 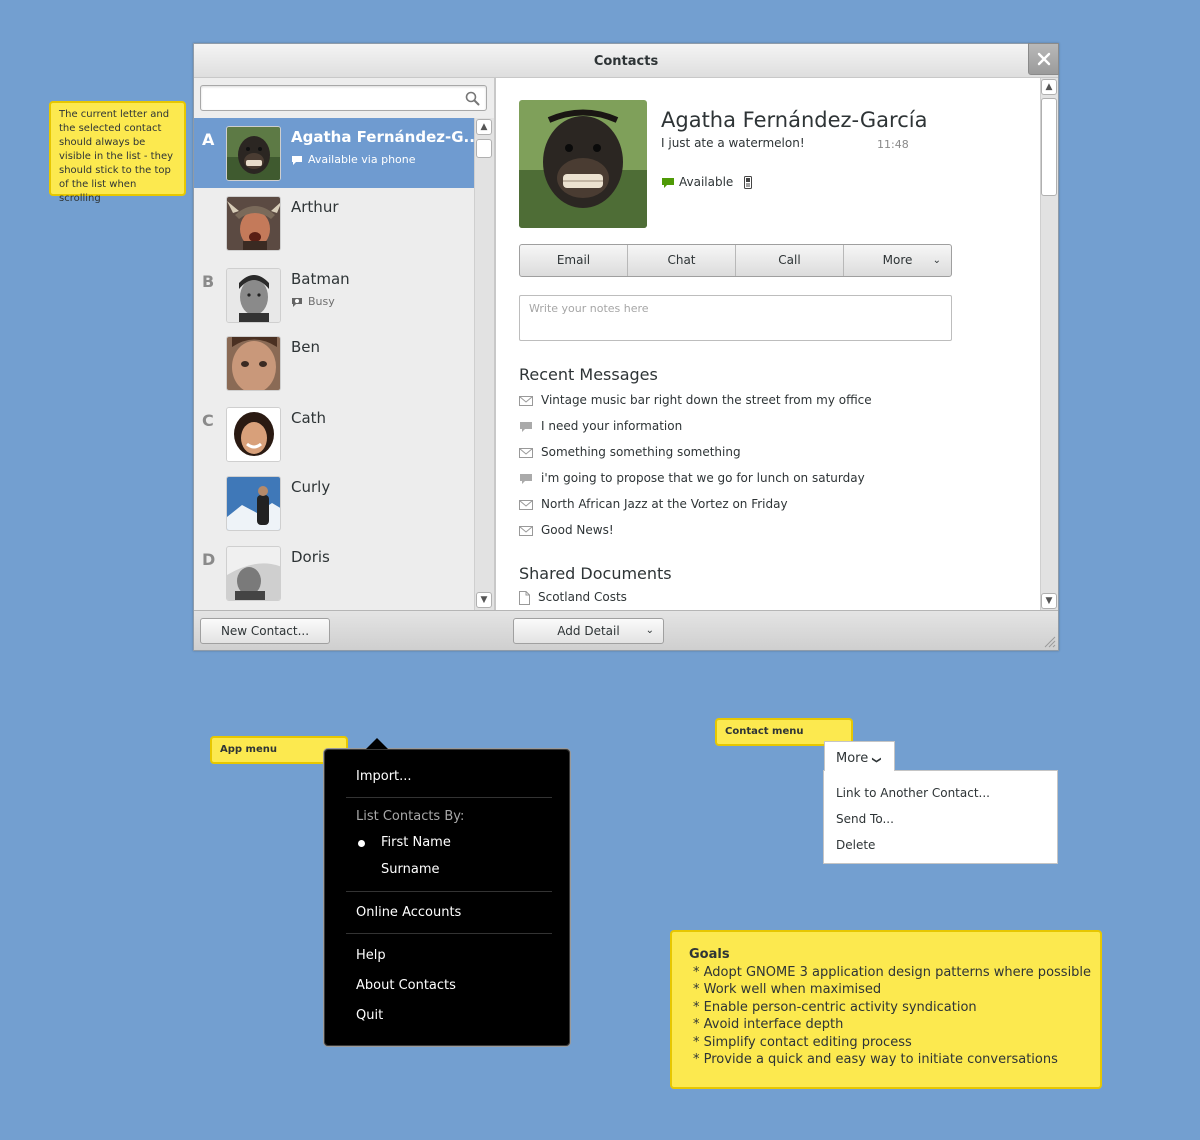 I want to click on index-letter-c: C, so click(x=208, y=420).